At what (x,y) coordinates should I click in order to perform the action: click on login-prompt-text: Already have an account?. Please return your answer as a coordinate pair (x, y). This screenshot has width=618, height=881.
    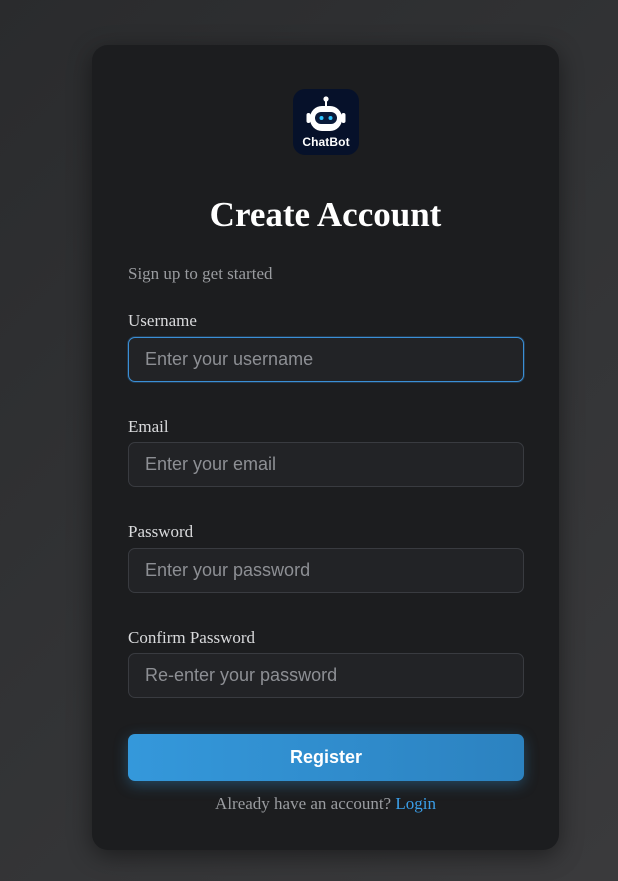
    Looking at the image, I should click on (303, 803).